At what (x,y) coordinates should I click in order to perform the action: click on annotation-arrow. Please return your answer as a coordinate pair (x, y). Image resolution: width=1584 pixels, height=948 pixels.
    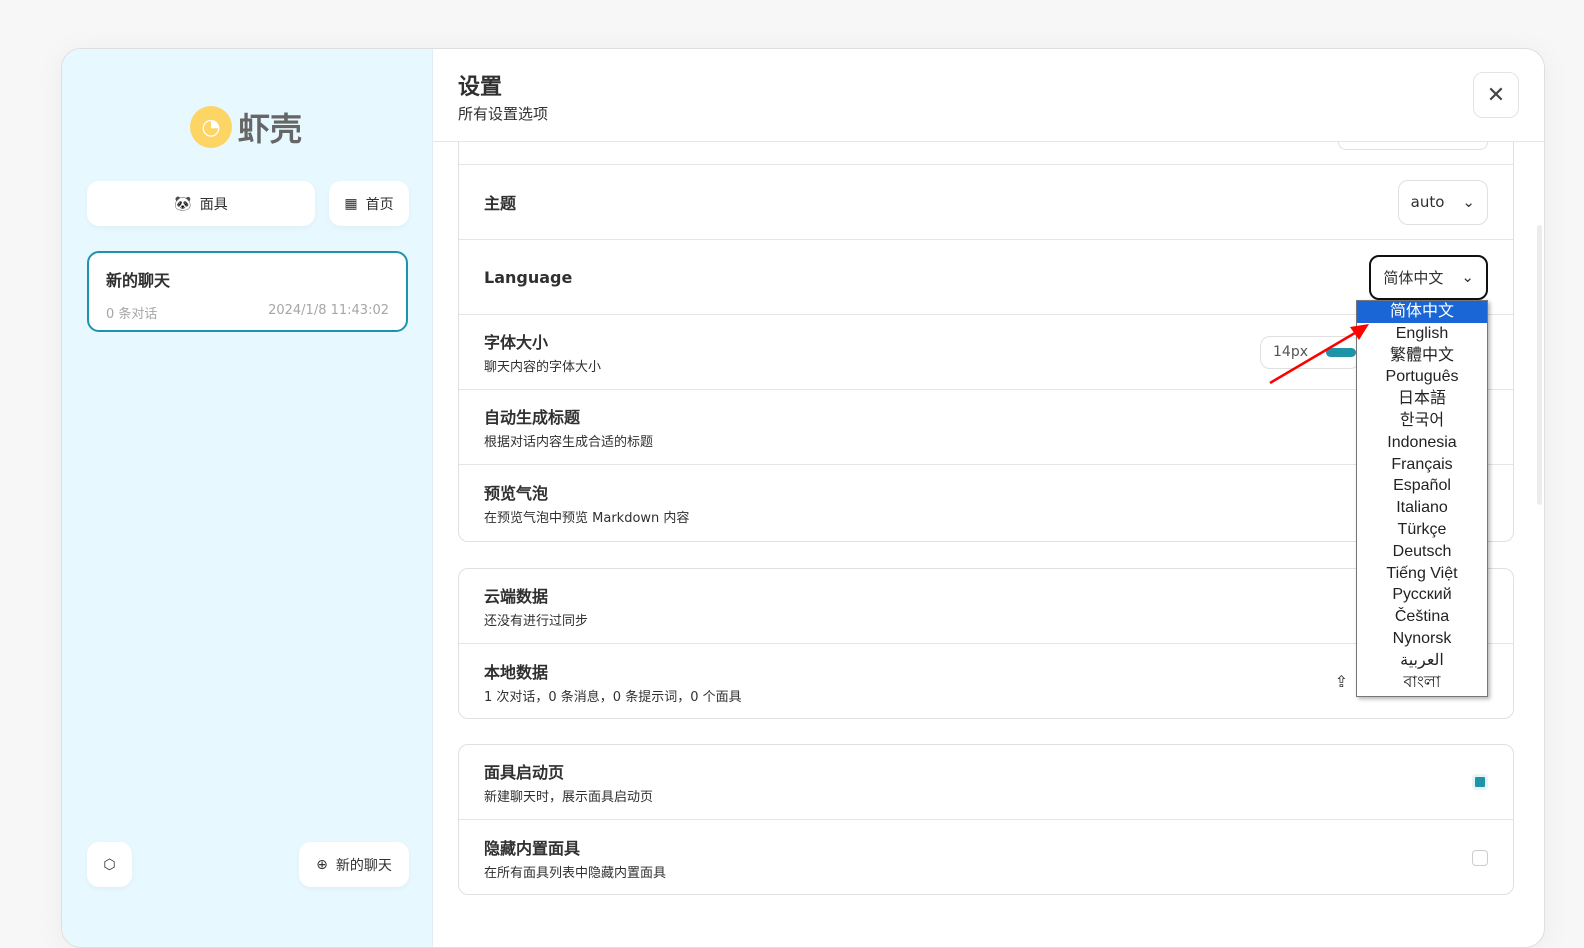
    Looking at the image, I should click on (1319, 354).